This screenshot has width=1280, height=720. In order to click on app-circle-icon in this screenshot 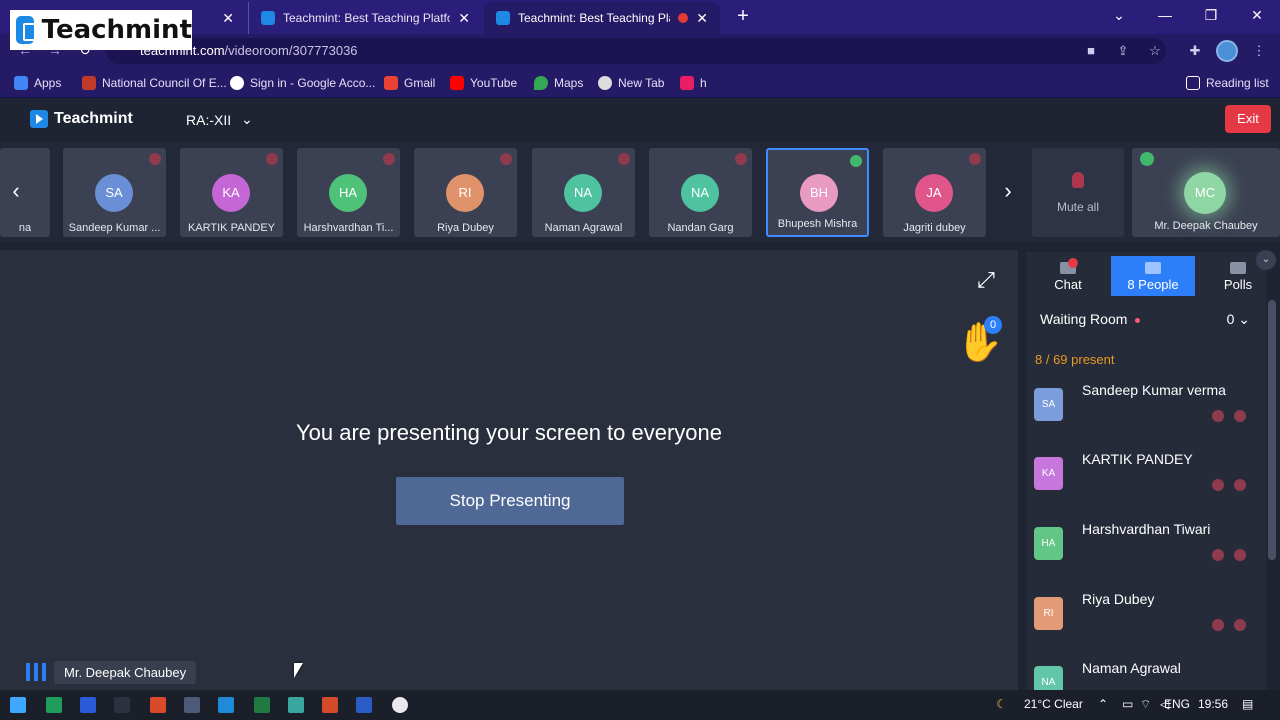, I will do `click(400, 705)`.